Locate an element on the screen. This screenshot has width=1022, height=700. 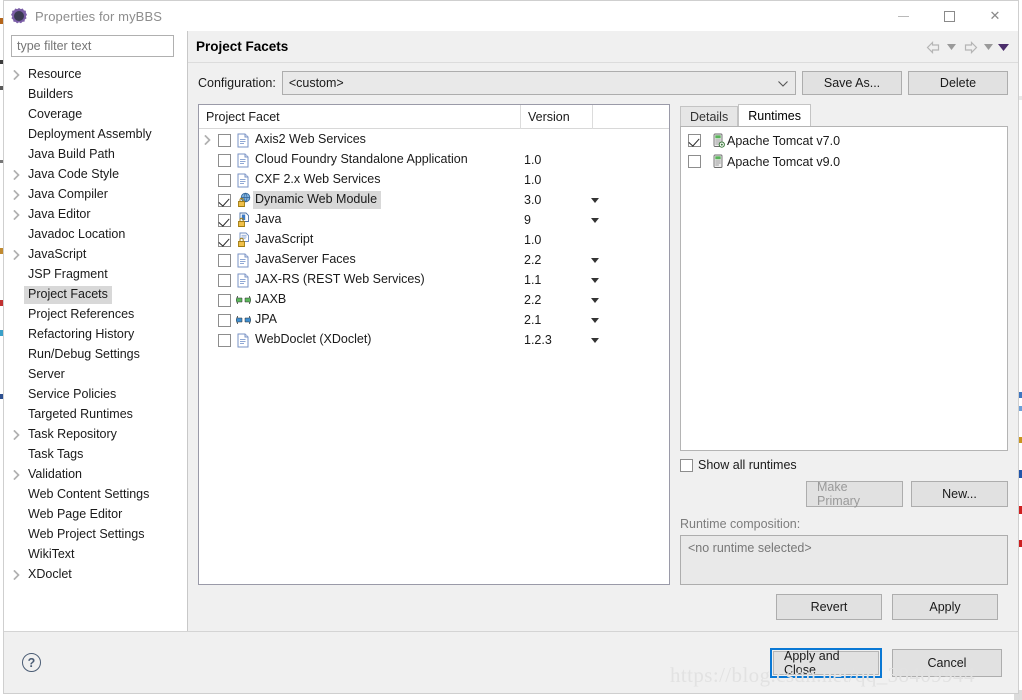
sidebar-item-service-policies: Service Policies is located at coordinates (95, 395).